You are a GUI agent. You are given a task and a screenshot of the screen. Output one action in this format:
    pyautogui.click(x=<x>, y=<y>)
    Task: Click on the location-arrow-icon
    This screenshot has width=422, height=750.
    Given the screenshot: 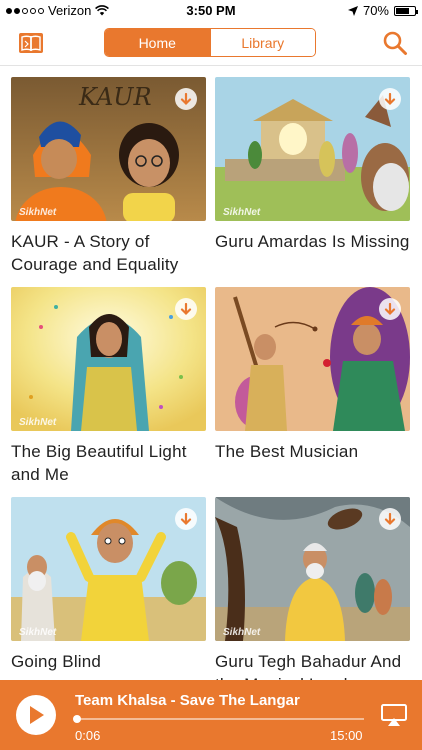 What is the action you would take?
    pyautogui.click(x=352, y=10)
    